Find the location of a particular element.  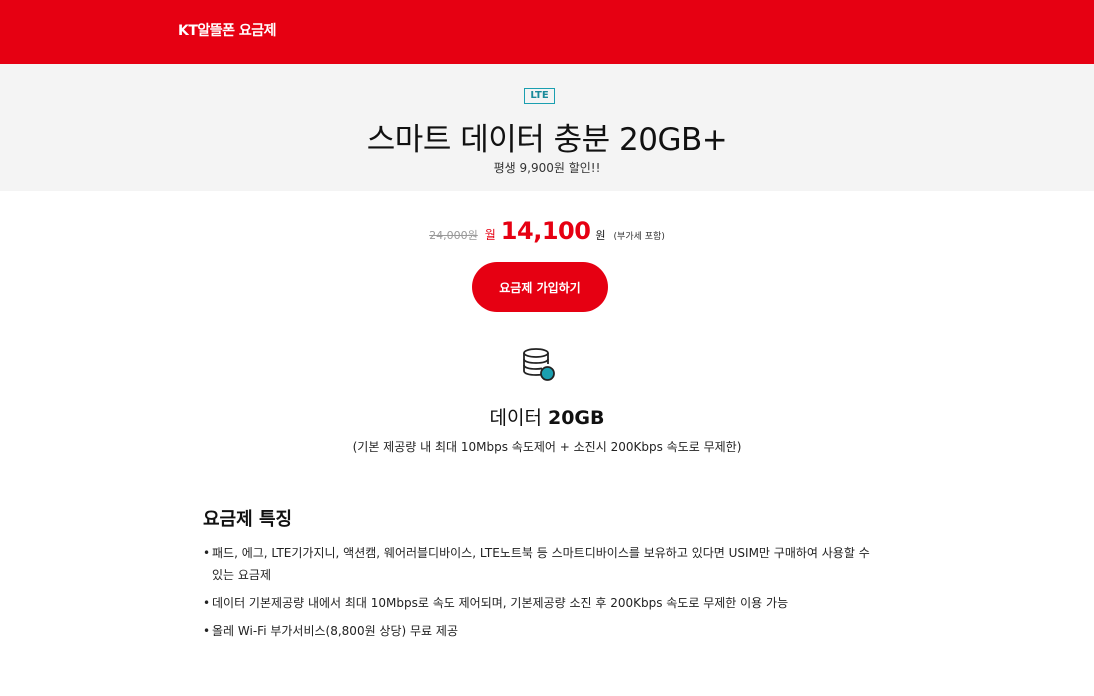

price-period: 월 is located at coordinates (490, 235).